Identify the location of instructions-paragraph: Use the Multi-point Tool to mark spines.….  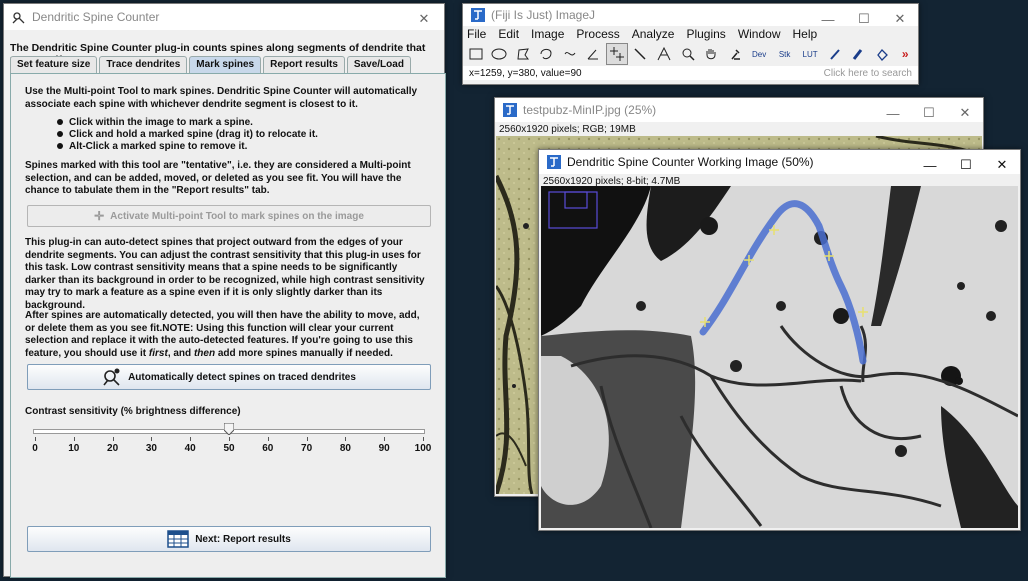
(221, 98).